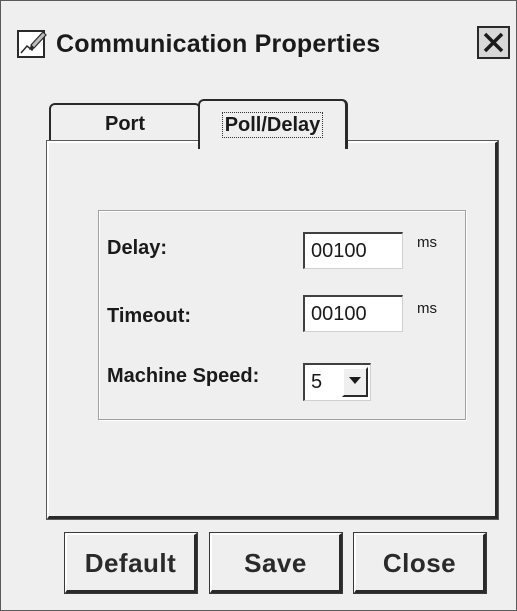 The width and height of the screenshot is (517, 611). I want to click on title-close-button, so click(493, 42).